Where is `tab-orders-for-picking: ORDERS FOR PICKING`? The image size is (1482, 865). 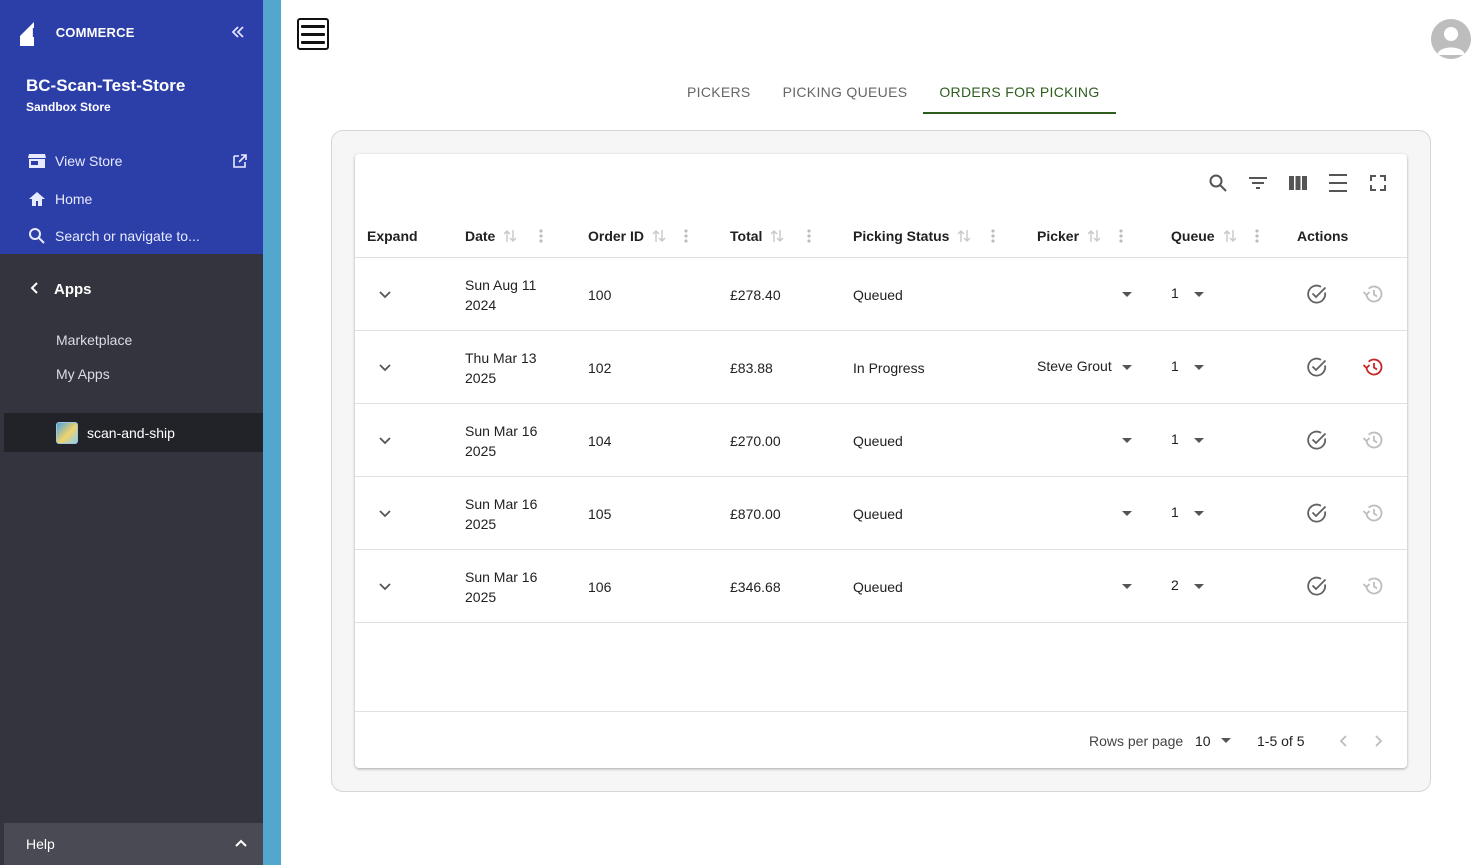
tab-orders-for-picking: ORDERS FOR PICKING is located at coordinates (1019, 92).